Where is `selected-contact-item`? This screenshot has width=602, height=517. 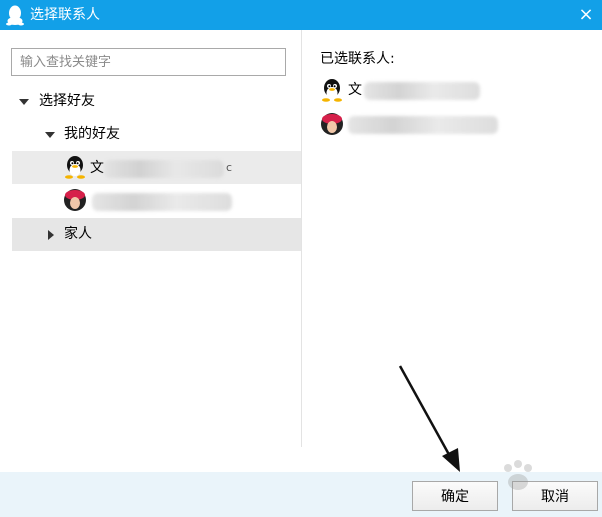
selected-contact-item is located at coordinates (455, 125).